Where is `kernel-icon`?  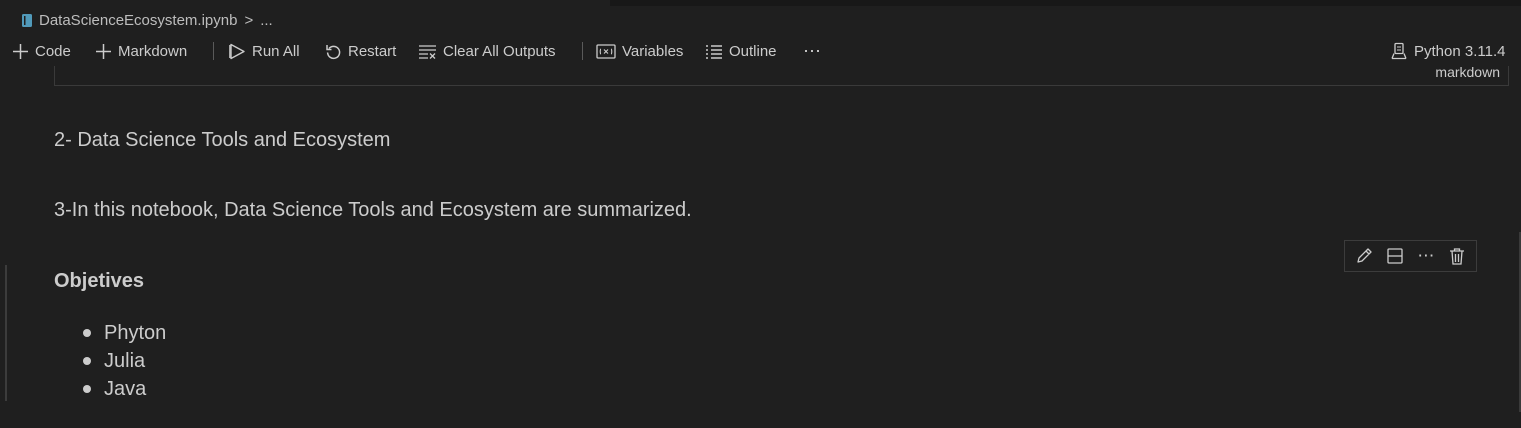 kernel-icon is located at coordinates (1399, 51).